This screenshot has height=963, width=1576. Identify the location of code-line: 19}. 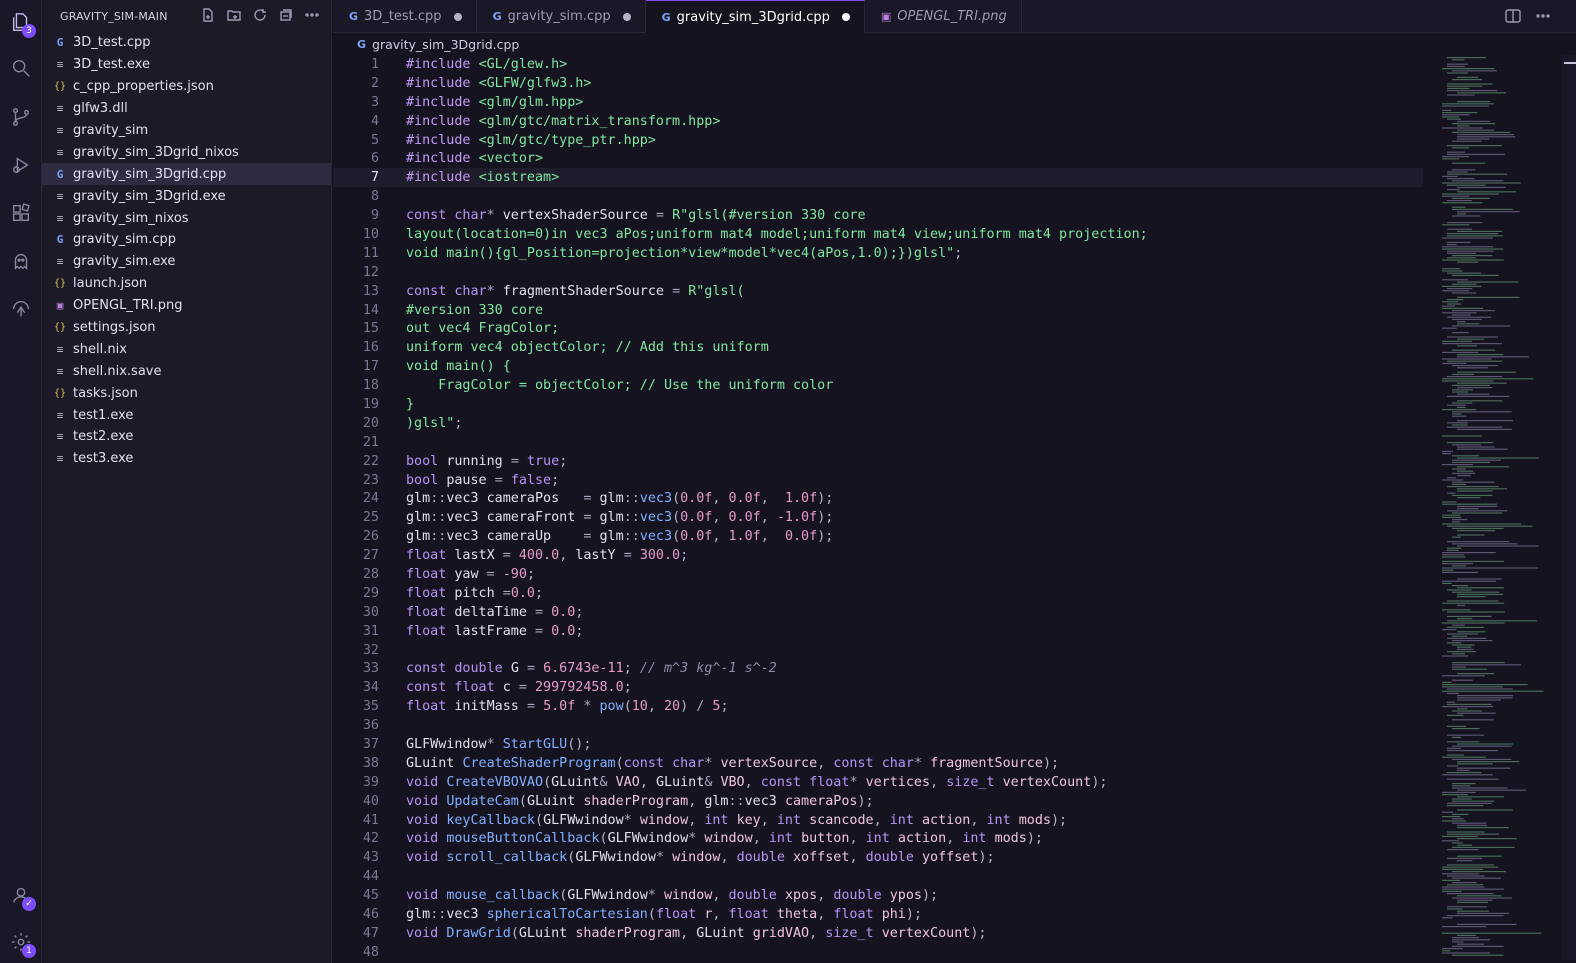
(878, 404).